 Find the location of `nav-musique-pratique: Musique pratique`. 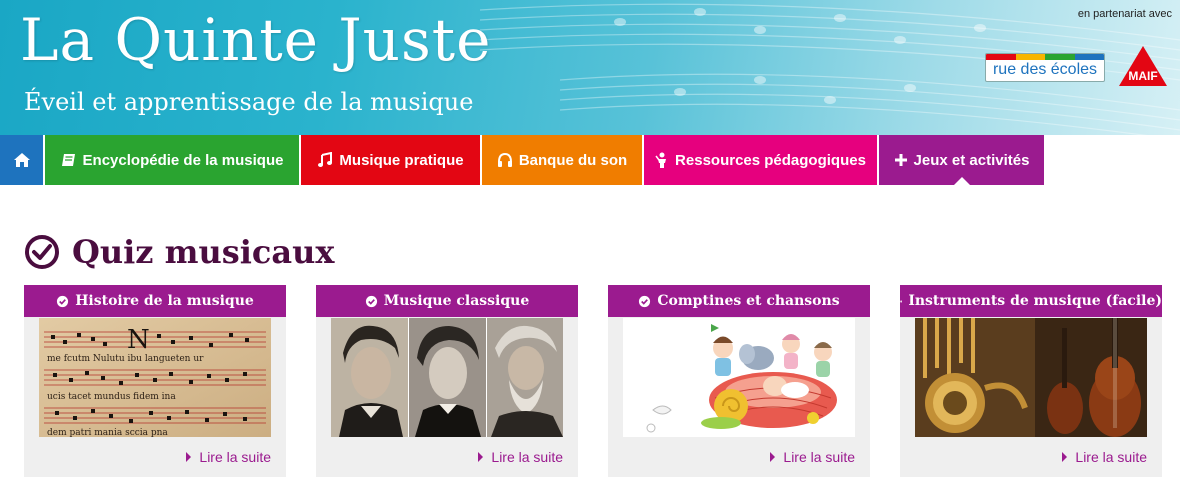

nav-musique-pratique: Musique pratique is located at coordinates (391, 160).